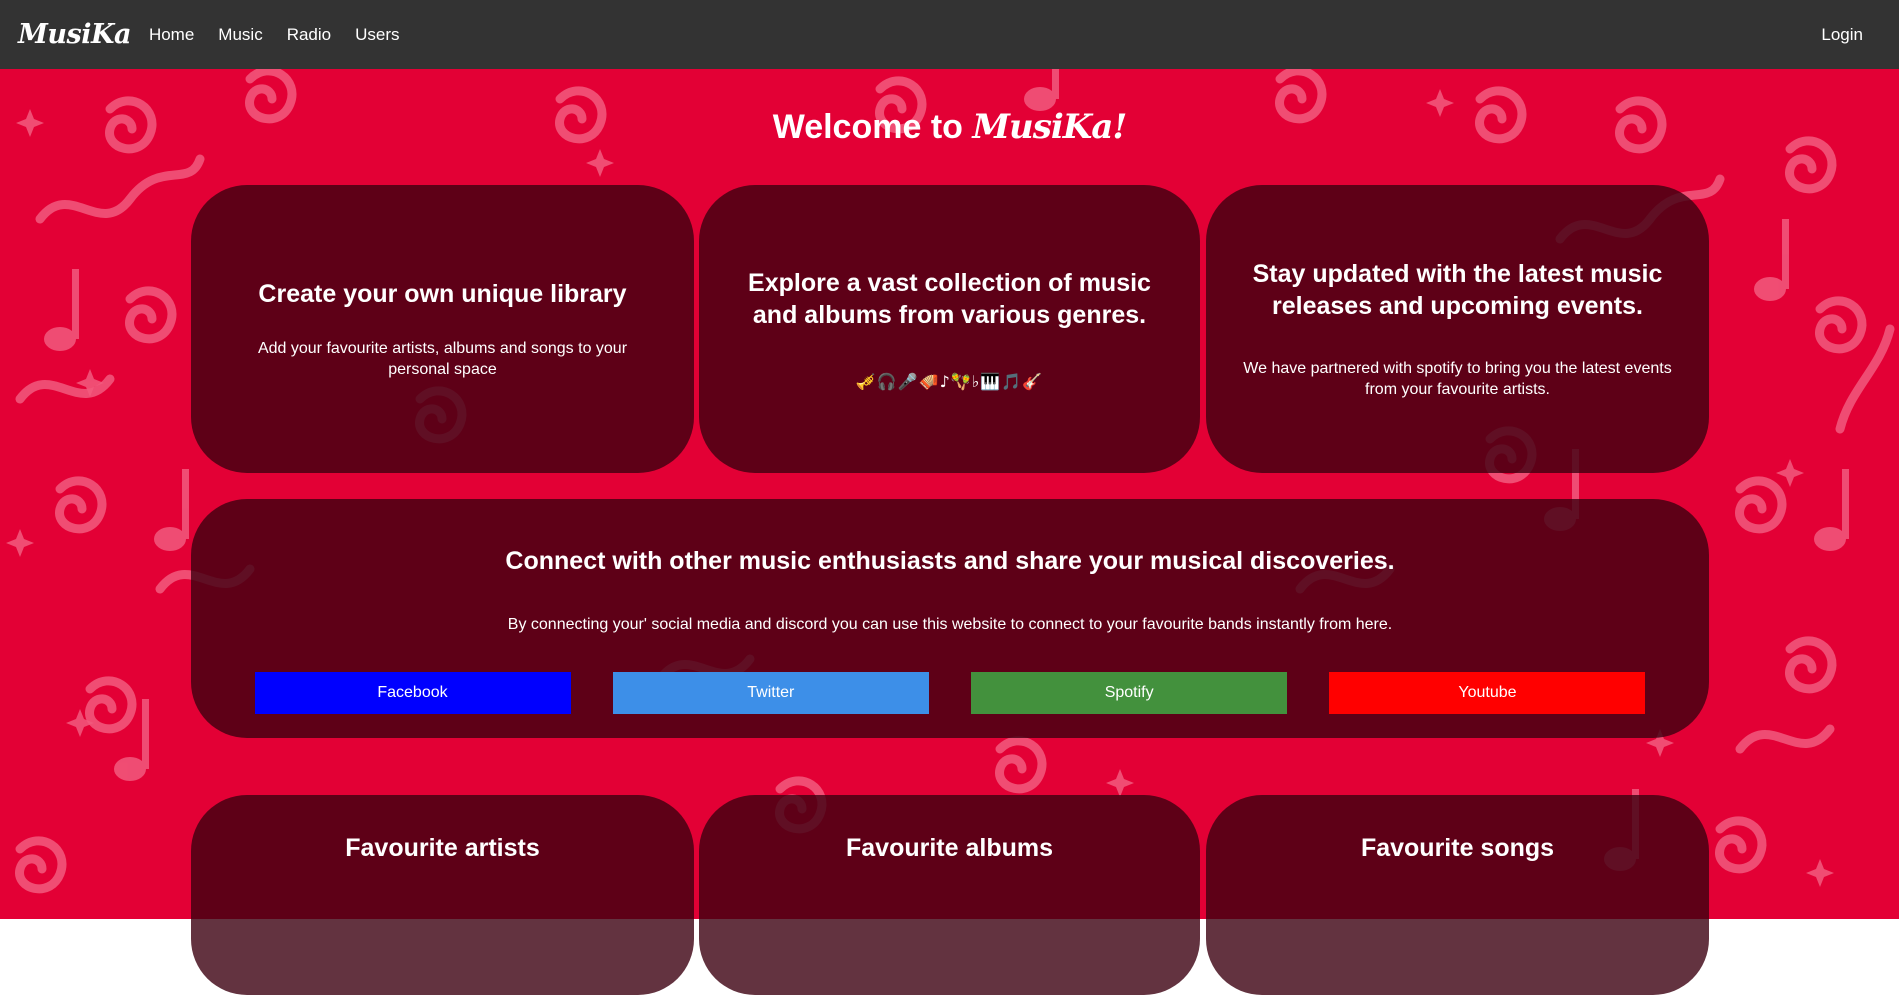 This screenshot has width=1899, height=995. Describe the element at coordinates (1129, 693) in the screenshot. I see `spotify-button: Spotify` at that location.